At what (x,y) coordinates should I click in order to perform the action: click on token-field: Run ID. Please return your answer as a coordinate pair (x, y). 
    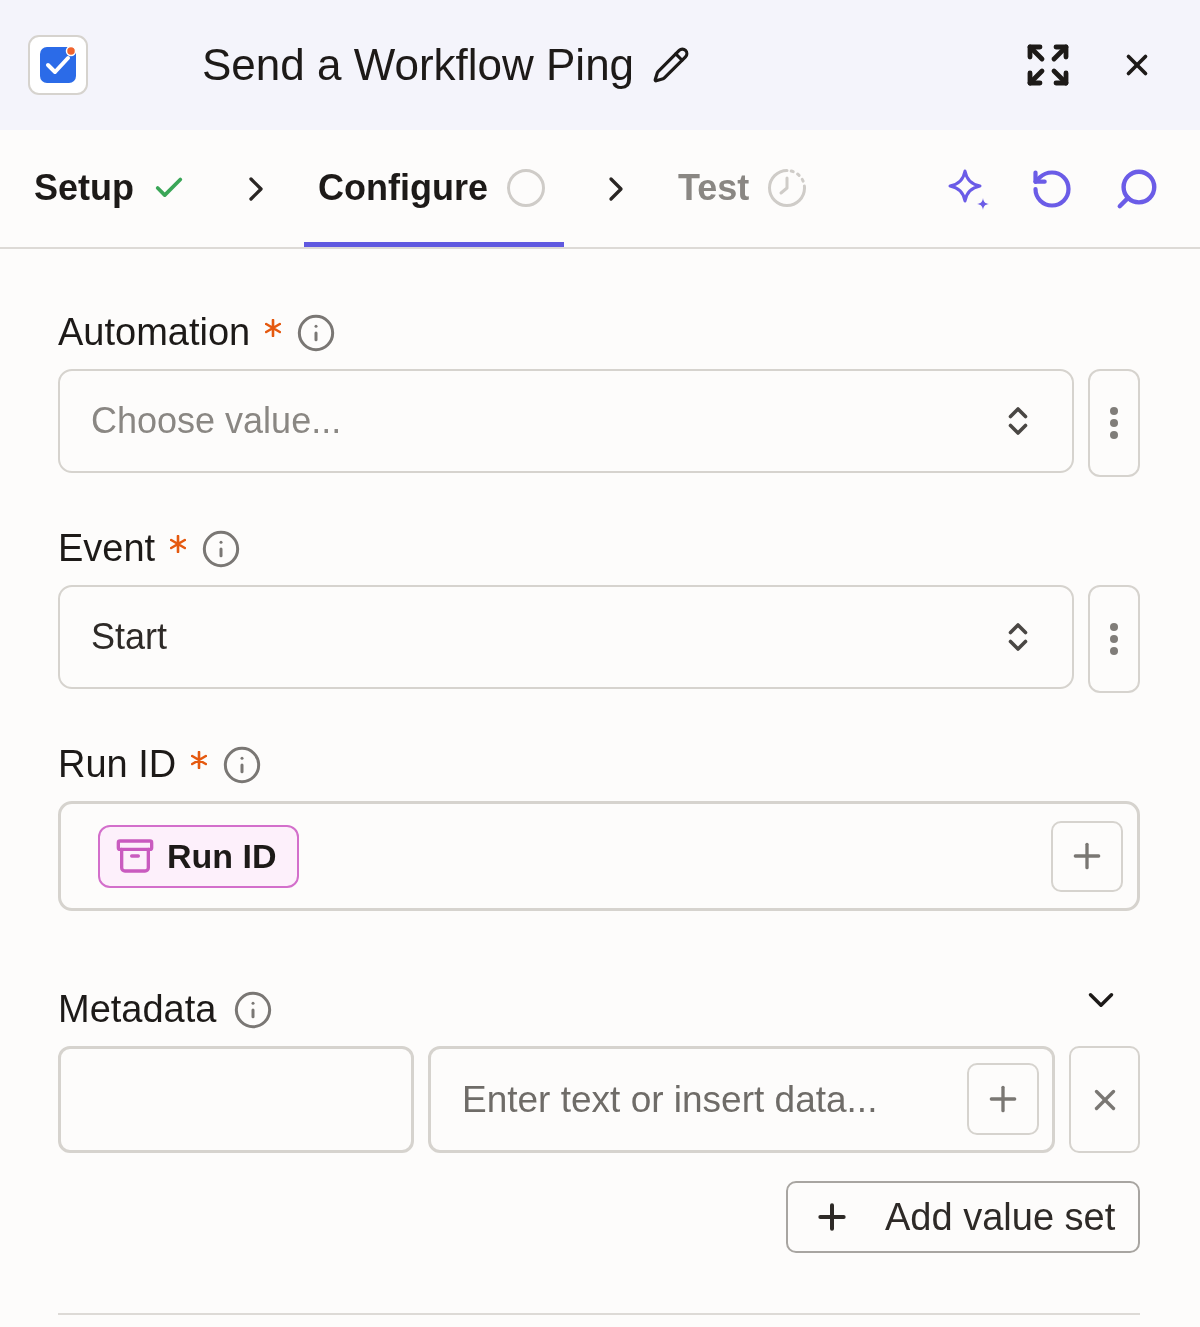
    Looking at the image, I should click on (599, 856).